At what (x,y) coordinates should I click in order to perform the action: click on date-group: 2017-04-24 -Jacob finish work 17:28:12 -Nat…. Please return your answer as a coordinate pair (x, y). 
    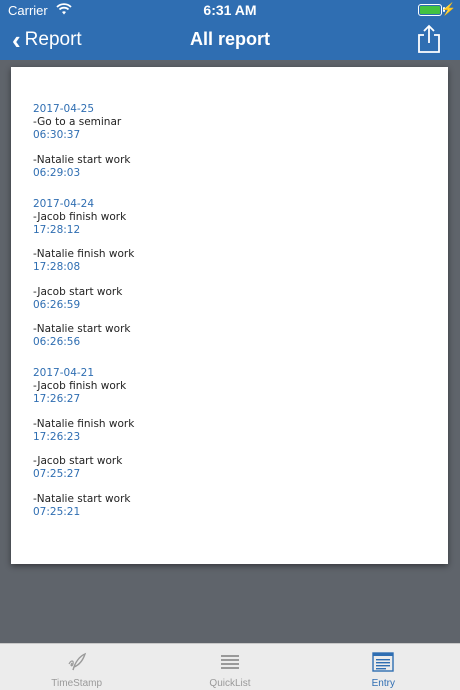
    Looking at the image, I should click on (83, 274).